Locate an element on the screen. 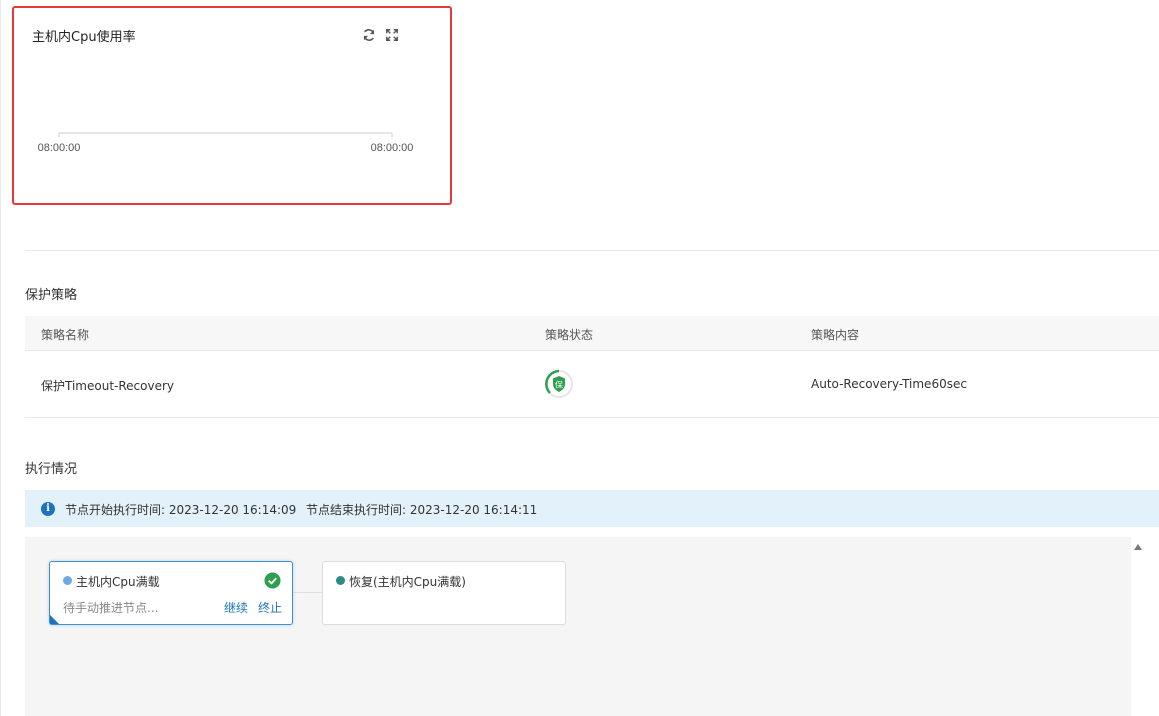 This screenshot has height=716, width=1159. strategy-status-shield-icon: 保 is located at coordinates (559, 383).